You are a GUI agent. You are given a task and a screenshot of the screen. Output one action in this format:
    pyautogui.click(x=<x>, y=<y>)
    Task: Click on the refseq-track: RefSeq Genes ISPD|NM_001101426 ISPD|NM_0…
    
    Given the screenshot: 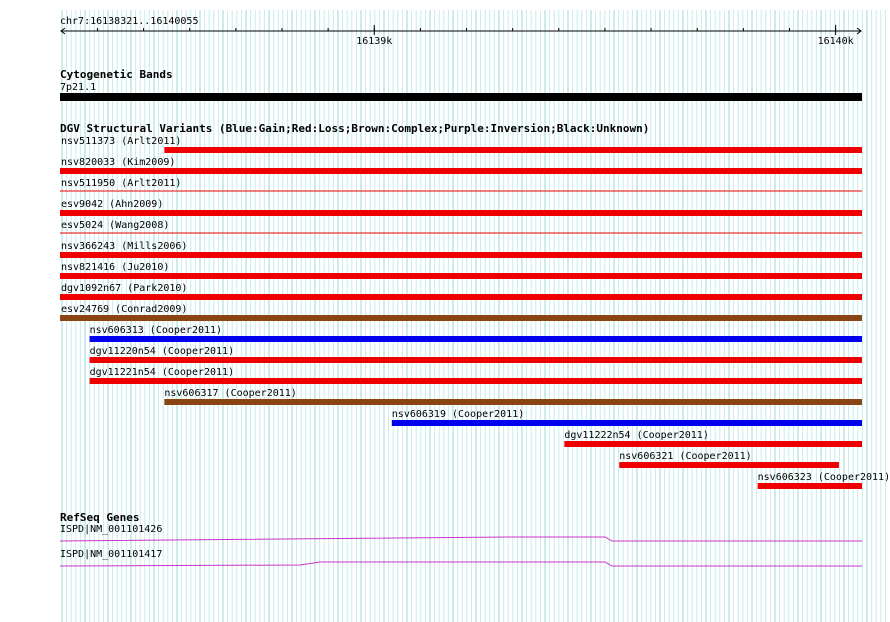 What is the action you would take?
    pyautogui.click(x=460, y=539)
    